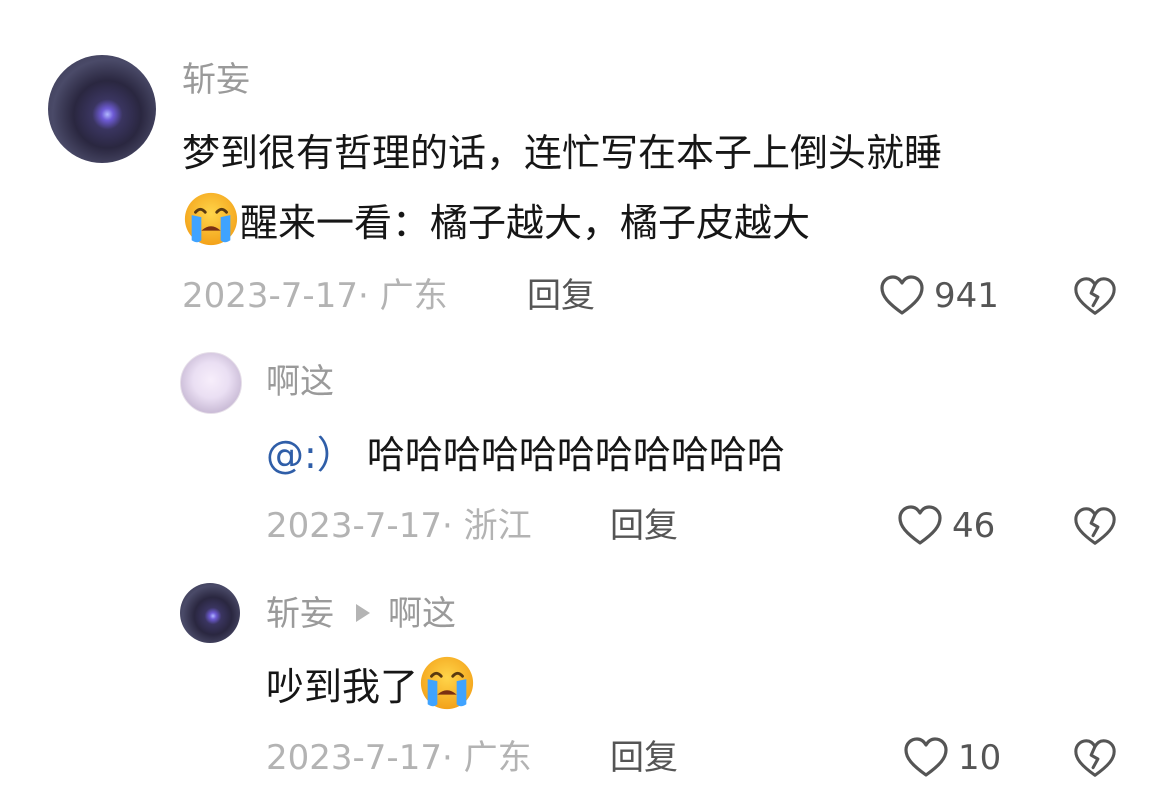 Image resolution: width=1170 pixels, height=805 pixels. Describe the element at coordinates (575, 455) in the screenshot. I see `comment-text-body: 哈哈哈哈哈哈哈哈哈哈哈` at that location.